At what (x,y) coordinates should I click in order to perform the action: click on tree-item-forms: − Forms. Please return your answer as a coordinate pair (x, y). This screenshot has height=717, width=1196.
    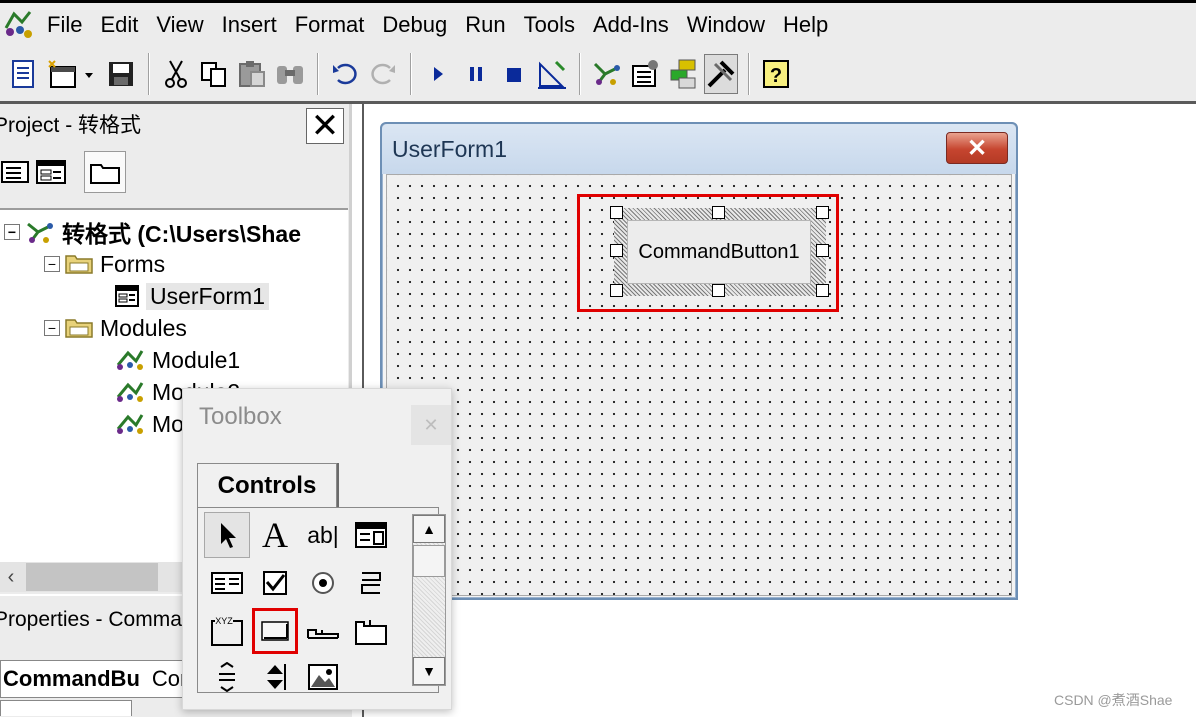
    Looking at the image, I should click on (104, 264).